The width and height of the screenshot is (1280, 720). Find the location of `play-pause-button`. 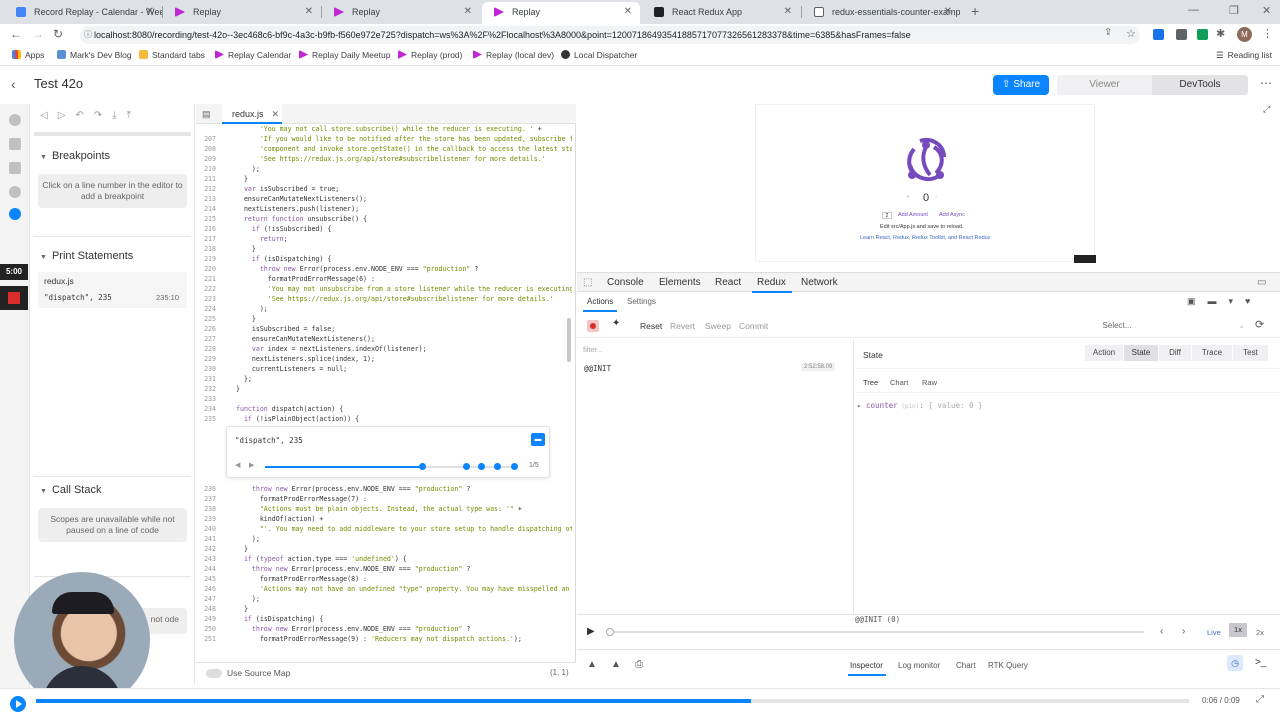

play-pause-button is located at coordinates (18, 704).